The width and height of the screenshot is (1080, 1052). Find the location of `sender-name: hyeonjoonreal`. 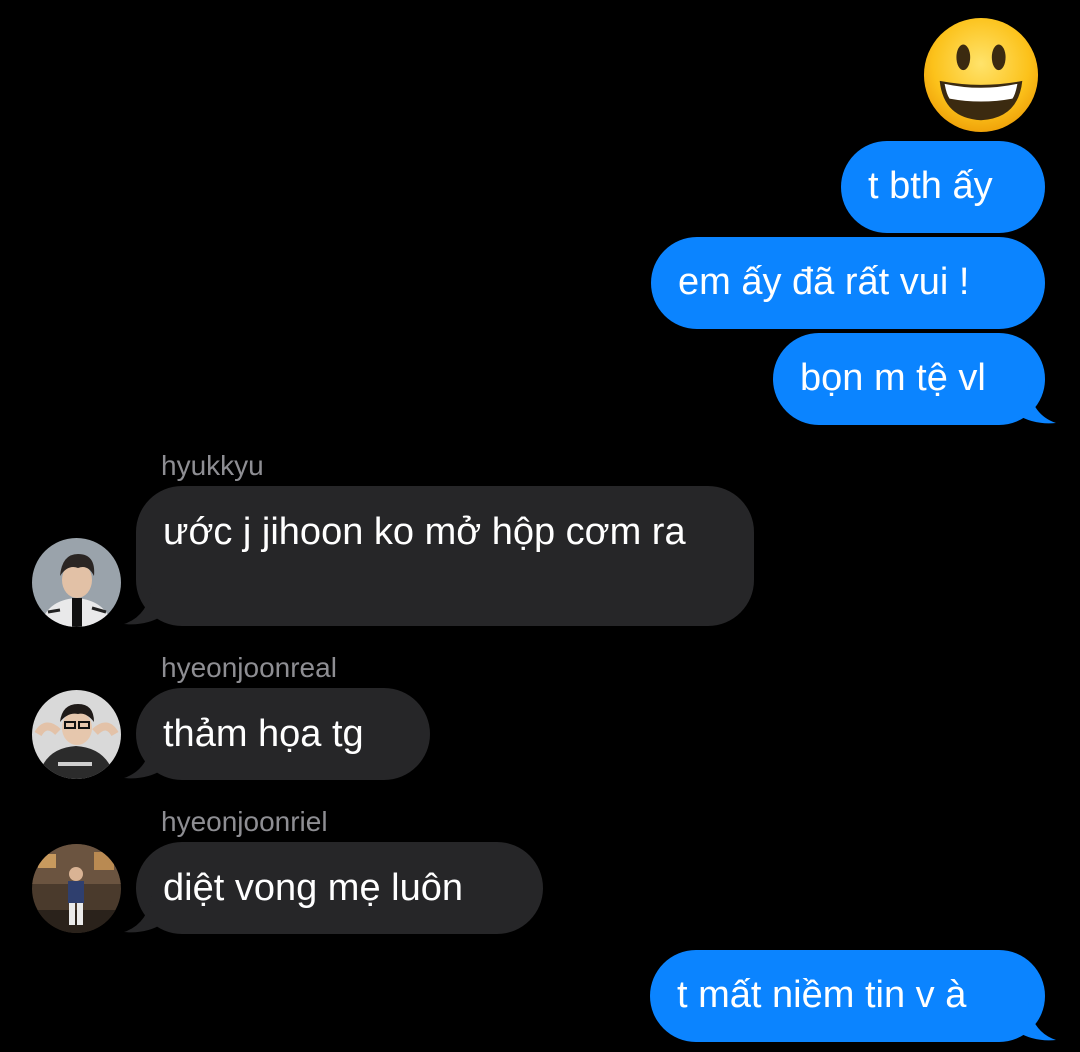

sender-name: hyeonjoonreal is located at coordinates (249, 667).